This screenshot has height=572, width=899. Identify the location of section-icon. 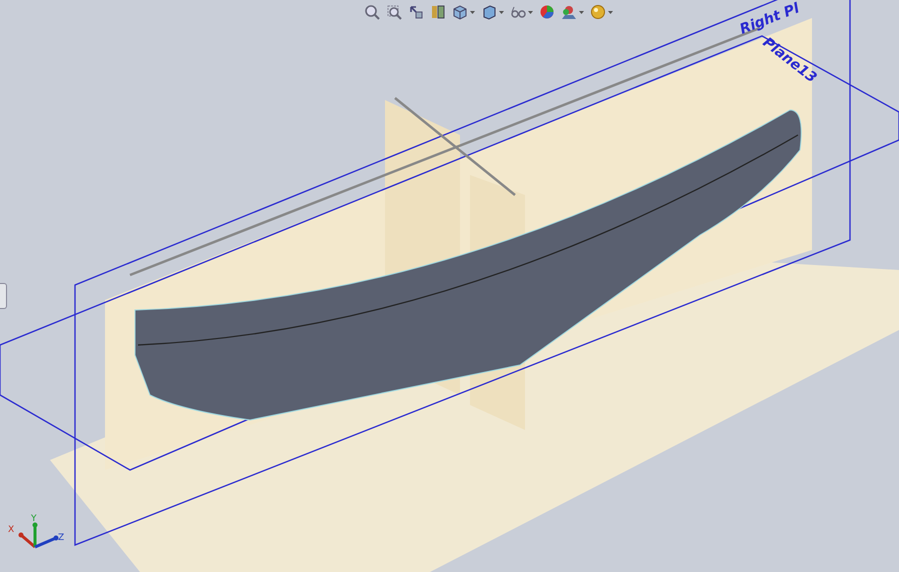
(438, 12).